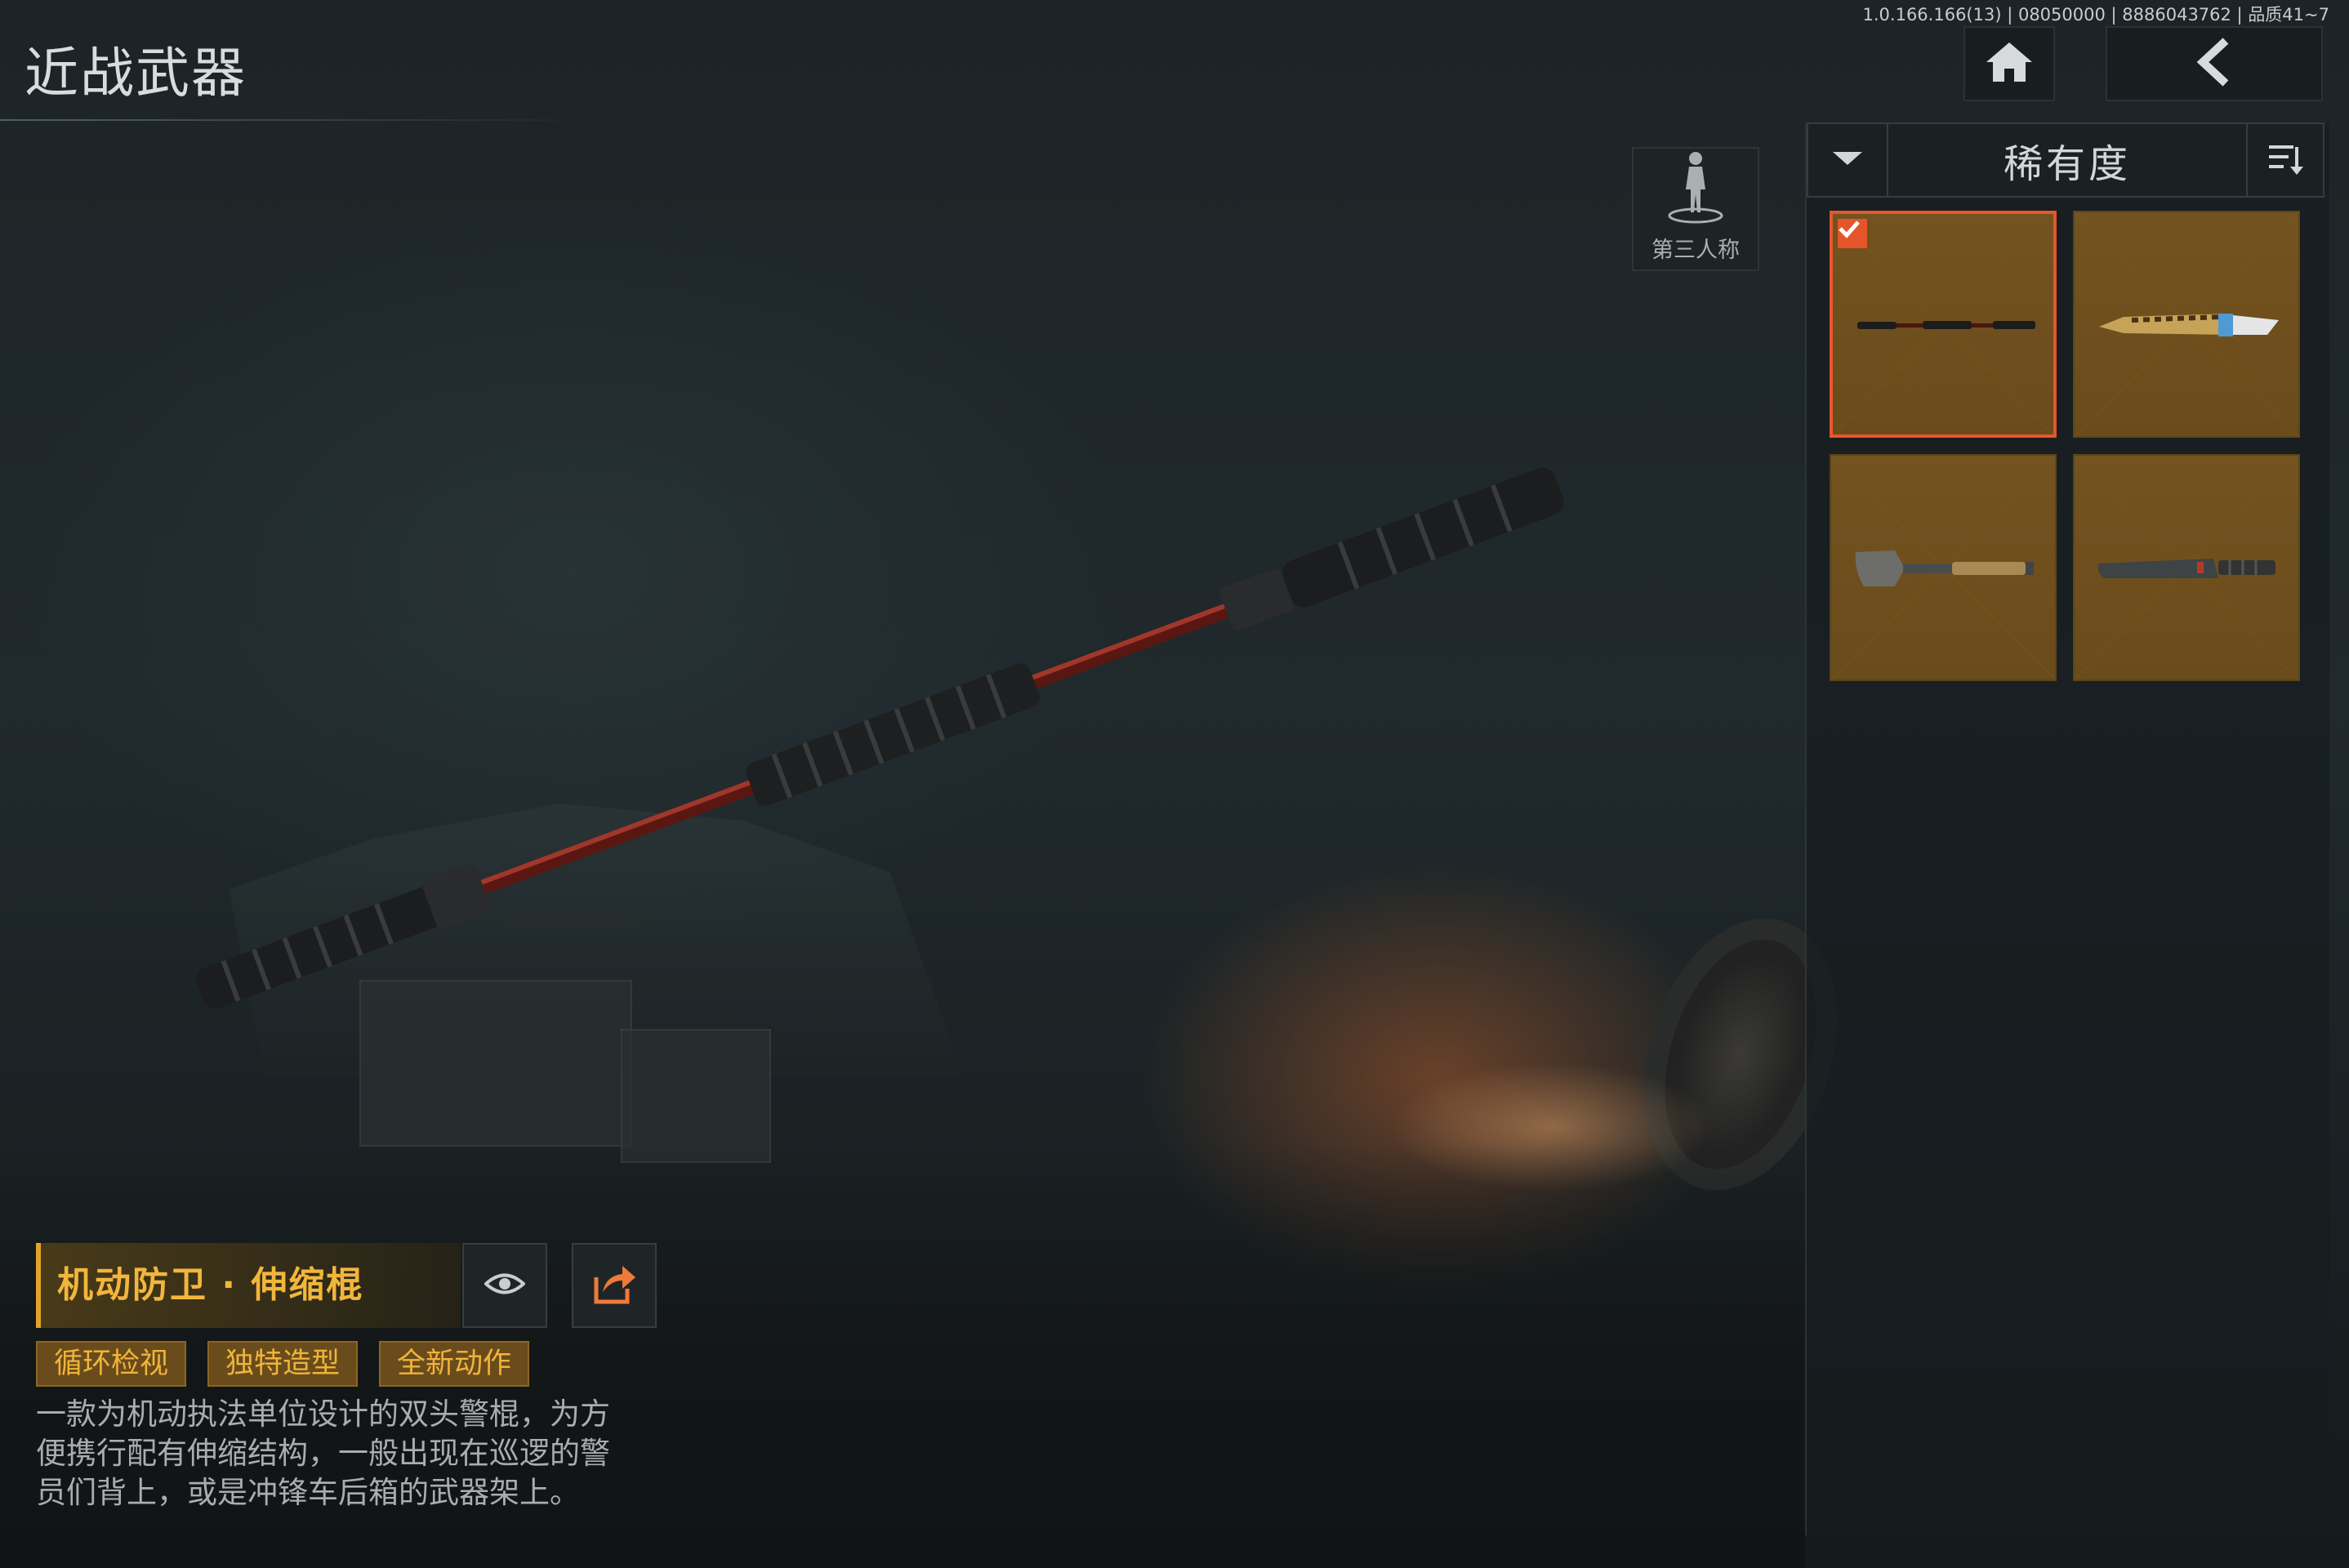  Describe the element at coordinates (1696, 188) in the screenshot. I see `person-icon` at that location.